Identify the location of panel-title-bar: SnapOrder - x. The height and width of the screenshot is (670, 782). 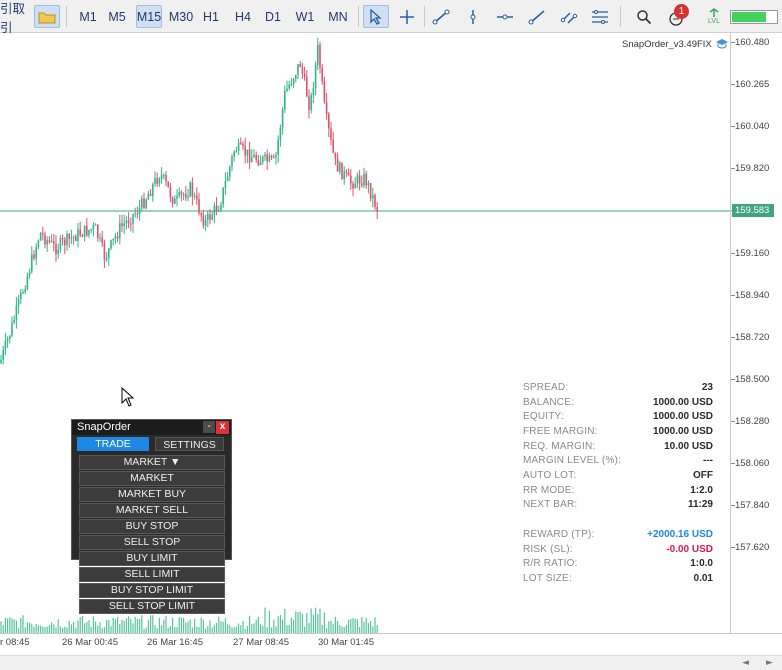
(151, 427).